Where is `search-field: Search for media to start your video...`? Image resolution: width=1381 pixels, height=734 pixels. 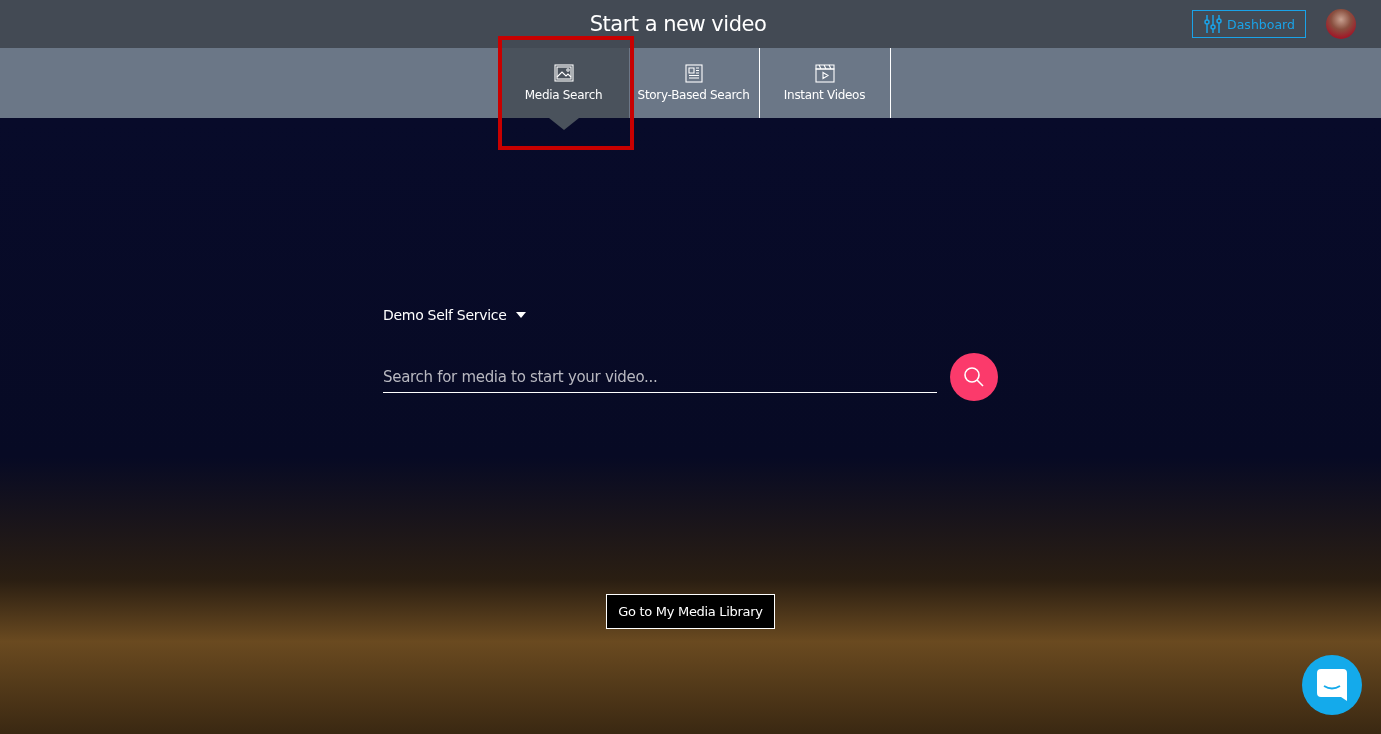 search-field: Search for media to start your video... is located at coordinates (660, 377).